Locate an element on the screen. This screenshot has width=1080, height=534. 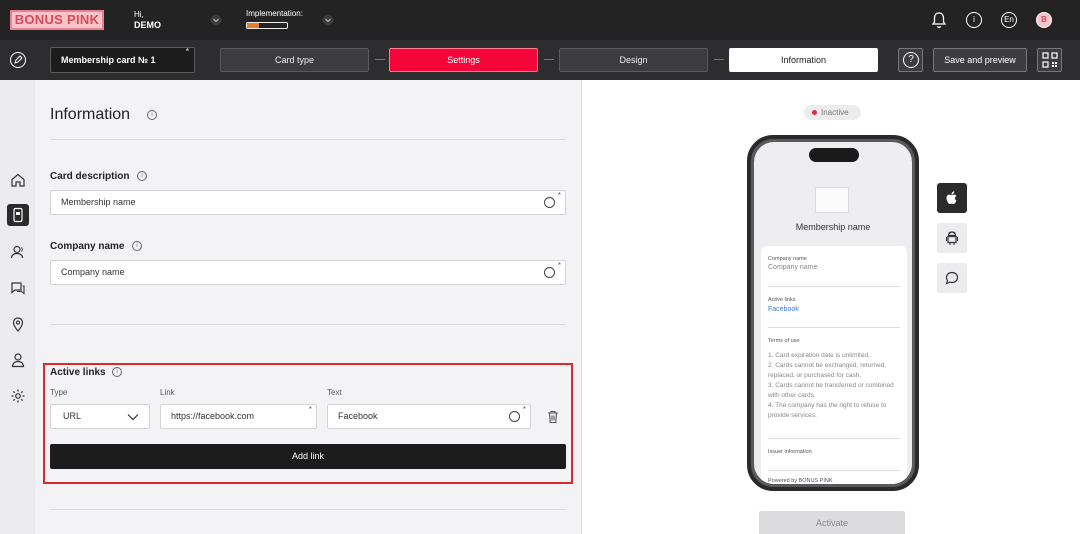
implementation-progress is located at coordinates (267, 25).